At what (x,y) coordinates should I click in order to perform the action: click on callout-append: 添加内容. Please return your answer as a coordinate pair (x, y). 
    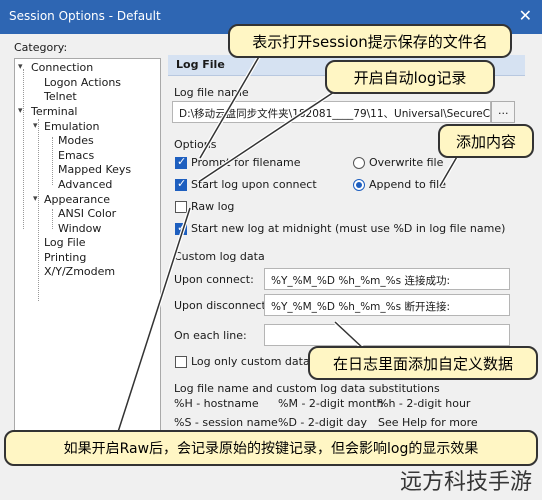
    Looking at the image, I should click on (486, 141).